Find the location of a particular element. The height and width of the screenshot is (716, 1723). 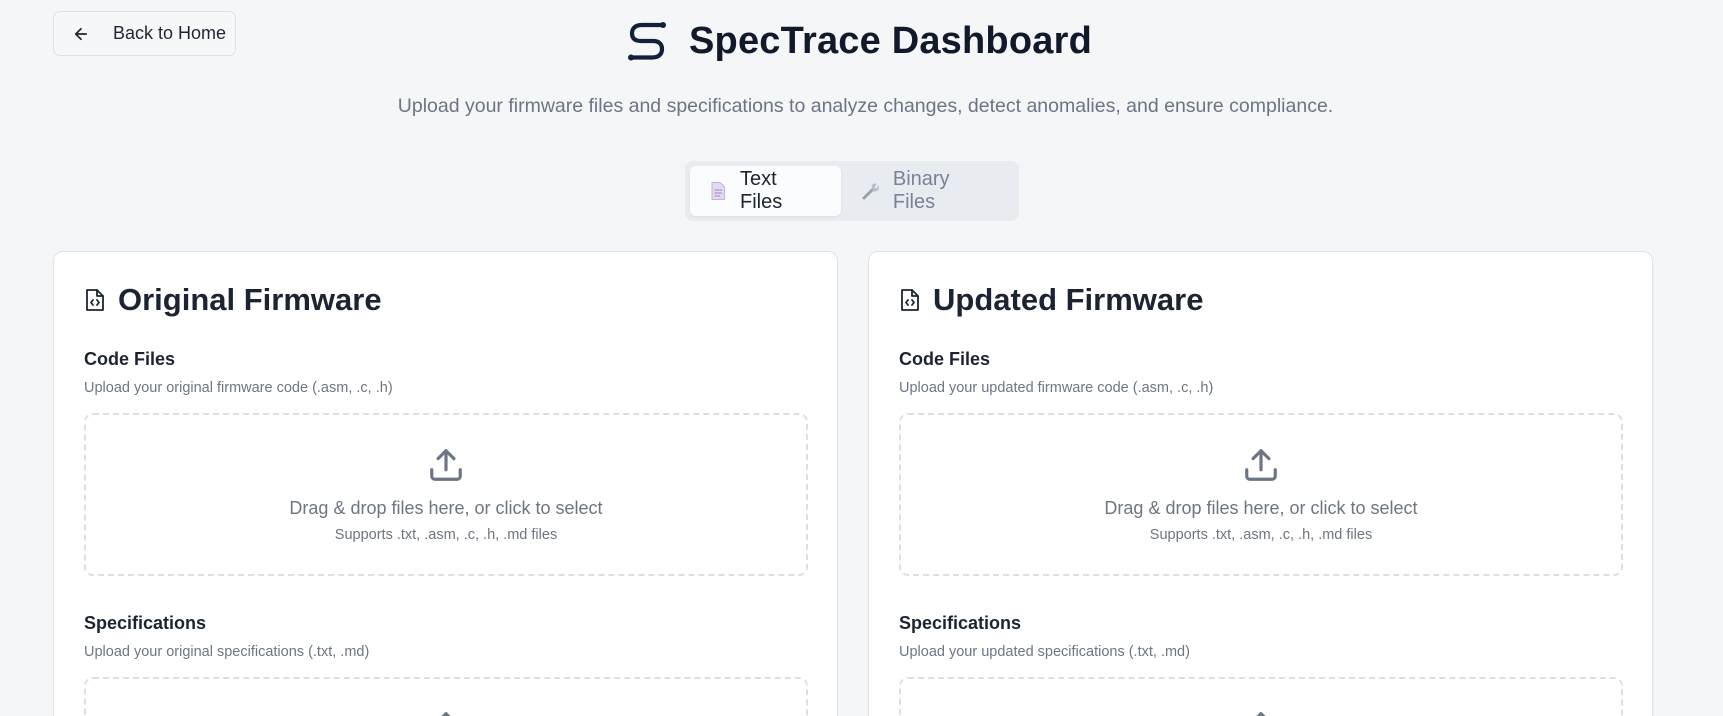

spectrace-logo-icon is located at coordinates (647, 41).